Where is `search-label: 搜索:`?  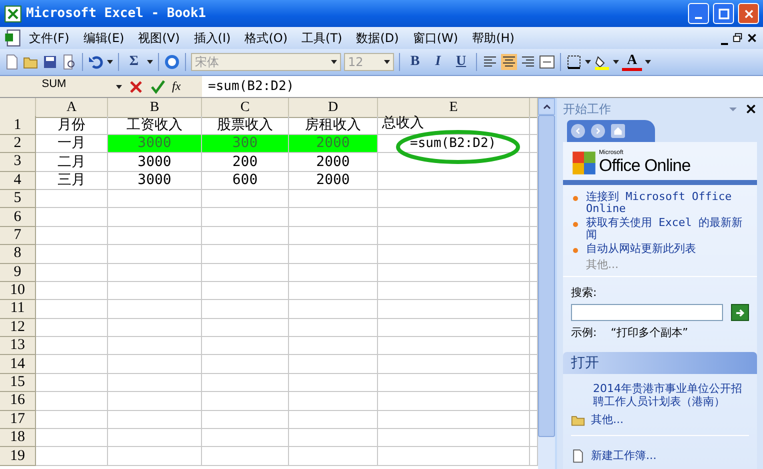
search-label: 搜索: is located at coordinates (584, 292).